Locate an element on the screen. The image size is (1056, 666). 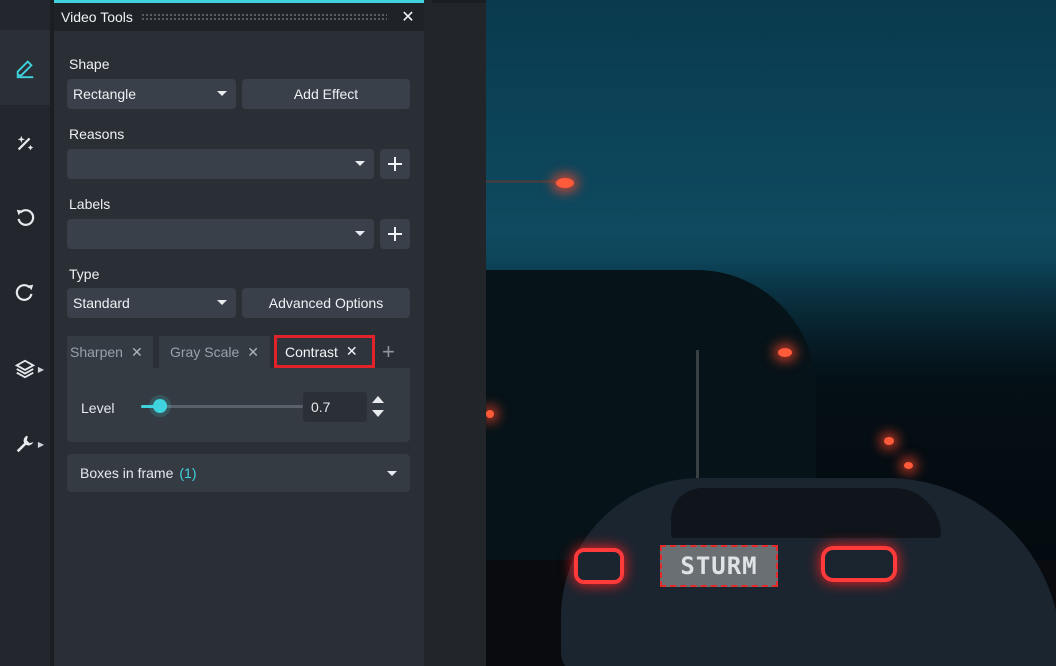
magic-wand-icon is located at coordinates (25, 143).